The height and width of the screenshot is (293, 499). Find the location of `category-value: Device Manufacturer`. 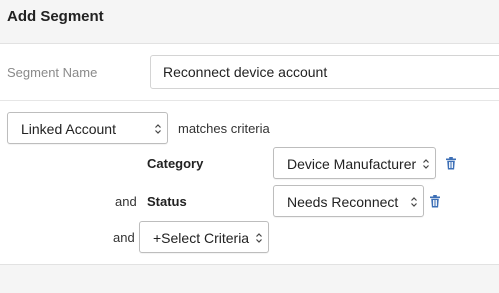

category-value: Device Manufacturer is located at coordinates (352, 164).